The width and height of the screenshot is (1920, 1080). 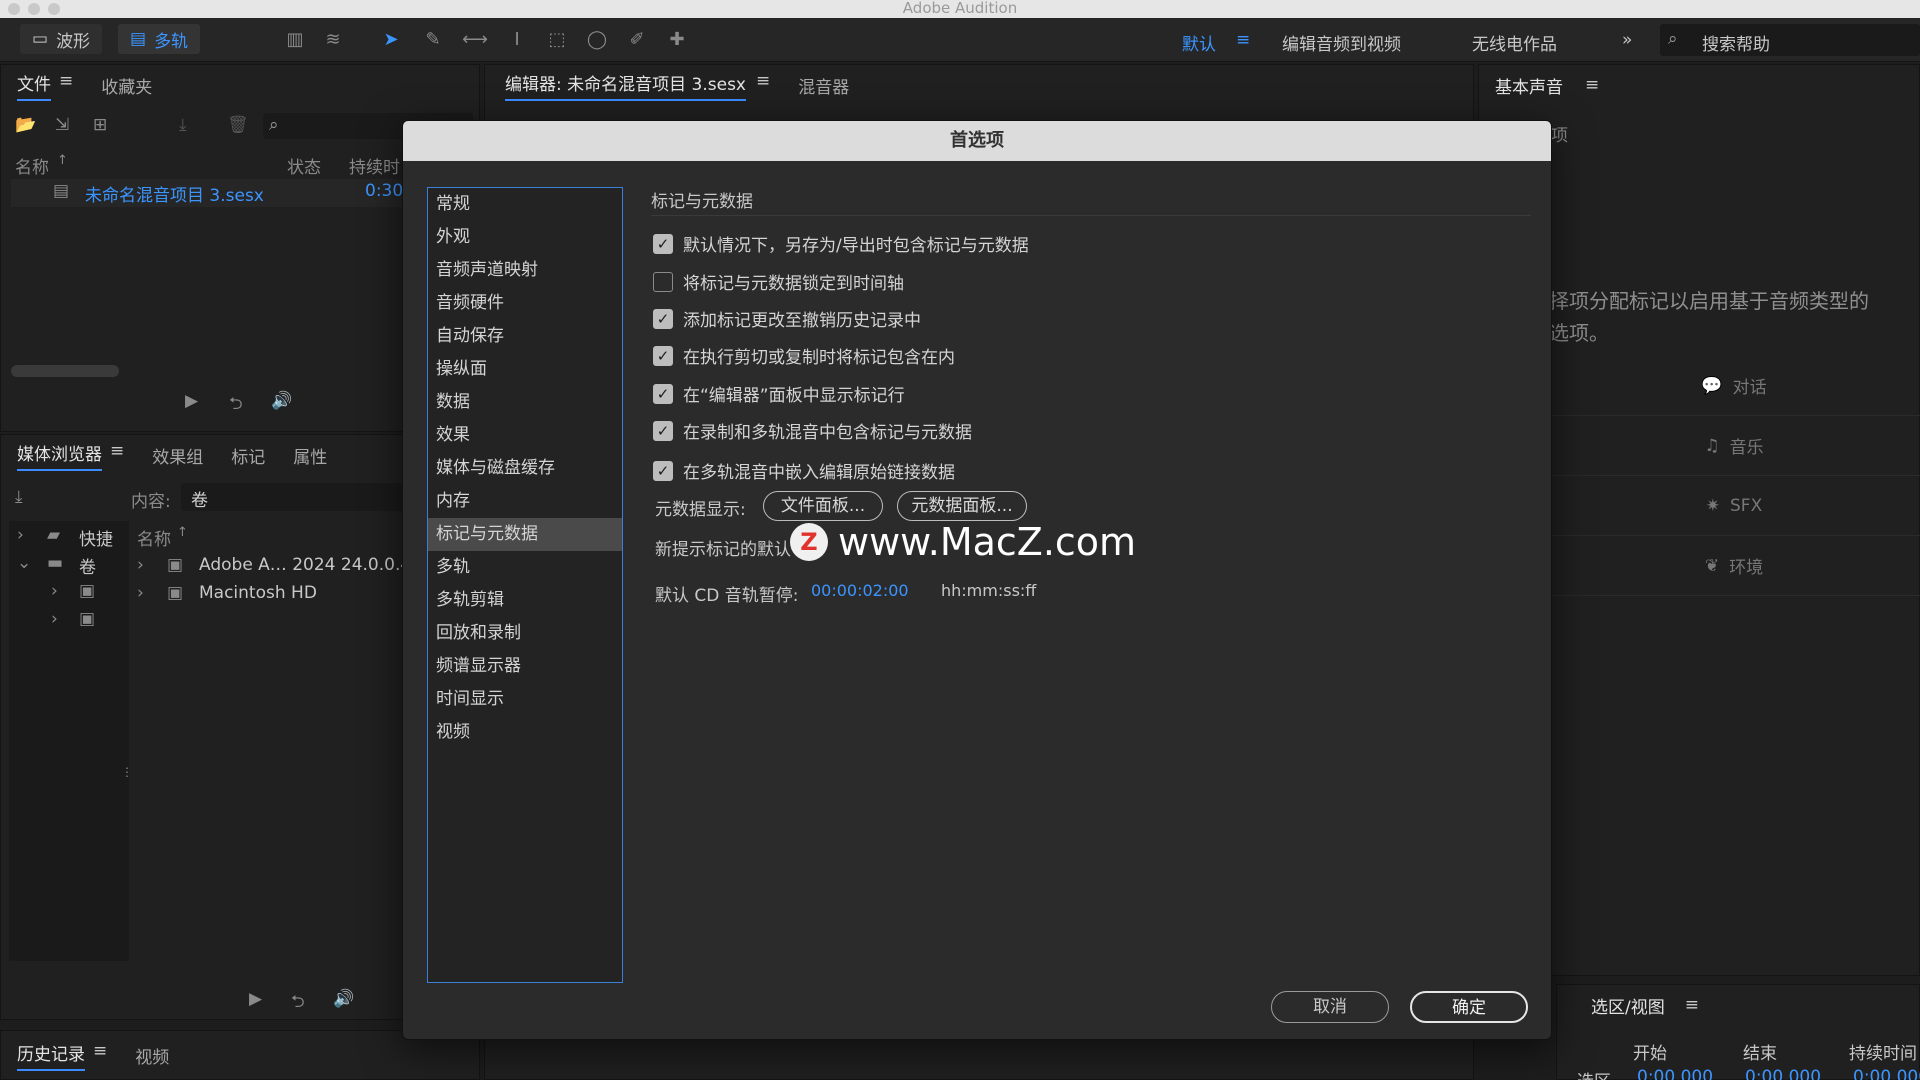 What do you see at coordinates (1734, 386) in the screenshot?
I see `type-dialogue-button: 💬 对话` at bounding box center [1734, 386].